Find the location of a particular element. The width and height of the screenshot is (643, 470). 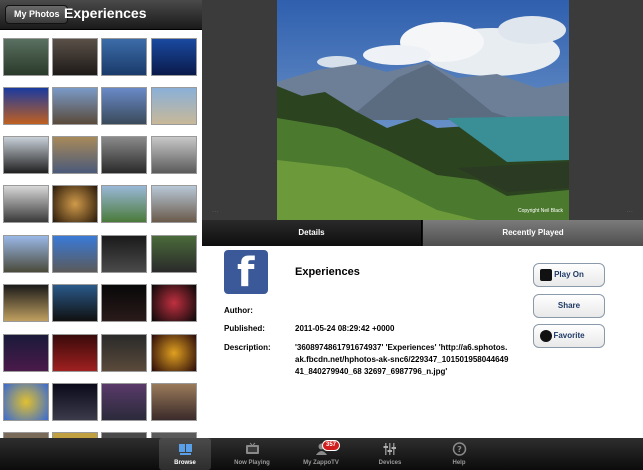

tab-devices: Devices is located at coordinates (390, 454).